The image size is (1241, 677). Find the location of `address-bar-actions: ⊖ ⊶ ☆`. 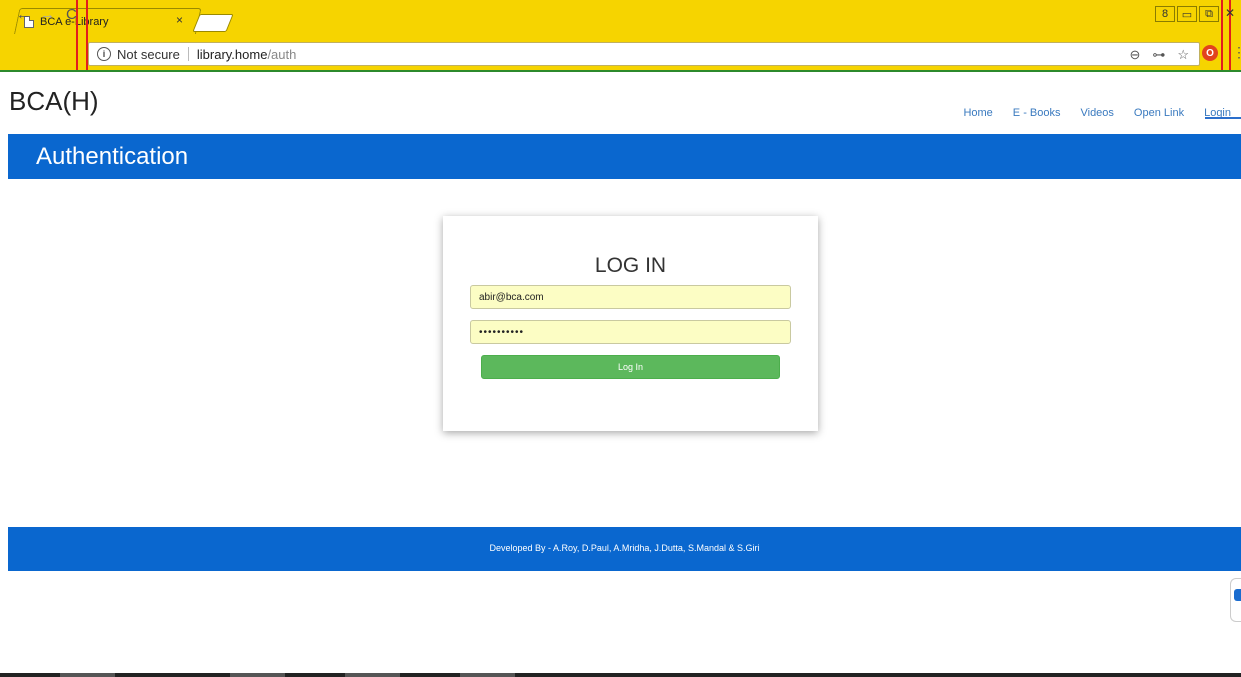

address-bar-actions: ⊖ ⊶ ☆ is located at coordinates (1159, 55).